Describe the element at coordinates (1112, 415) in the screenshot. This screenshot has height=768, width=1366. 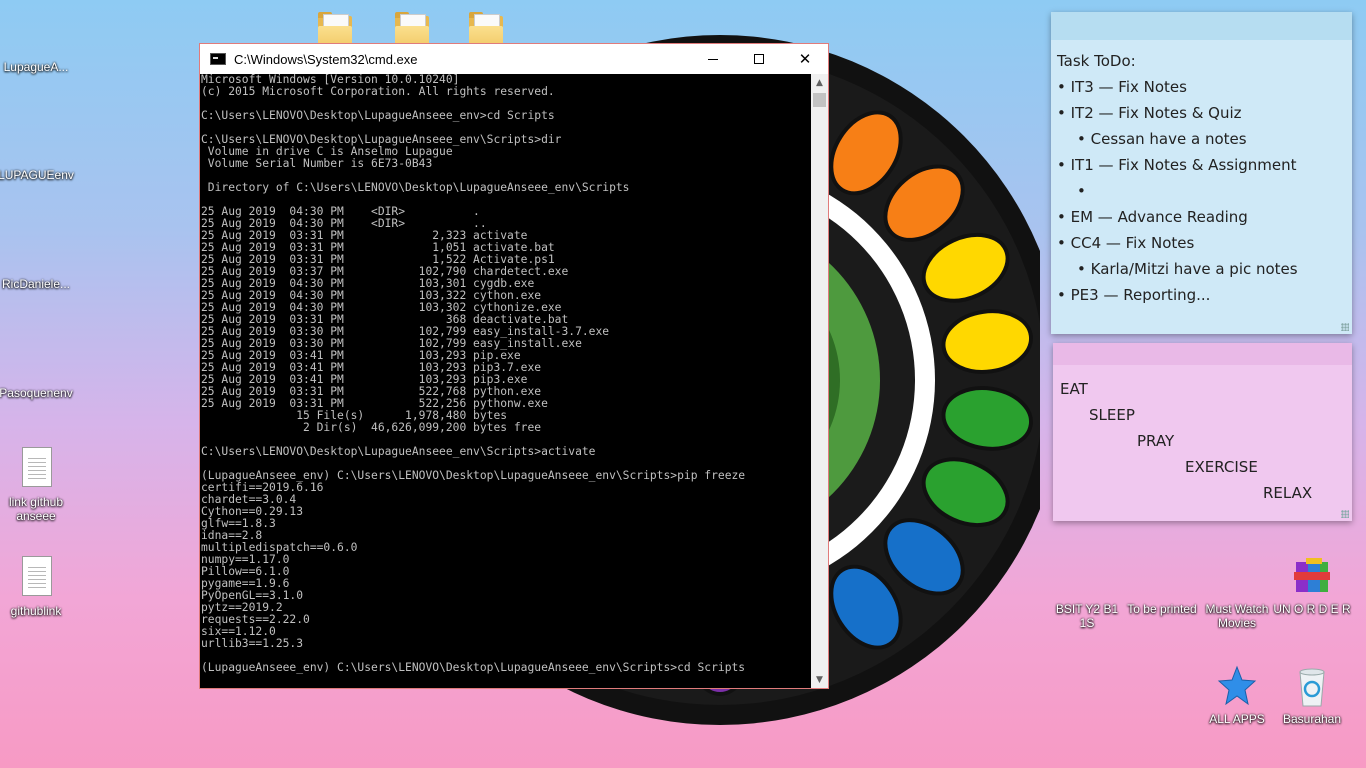
I see `motto-word: SLEEP` at that location.